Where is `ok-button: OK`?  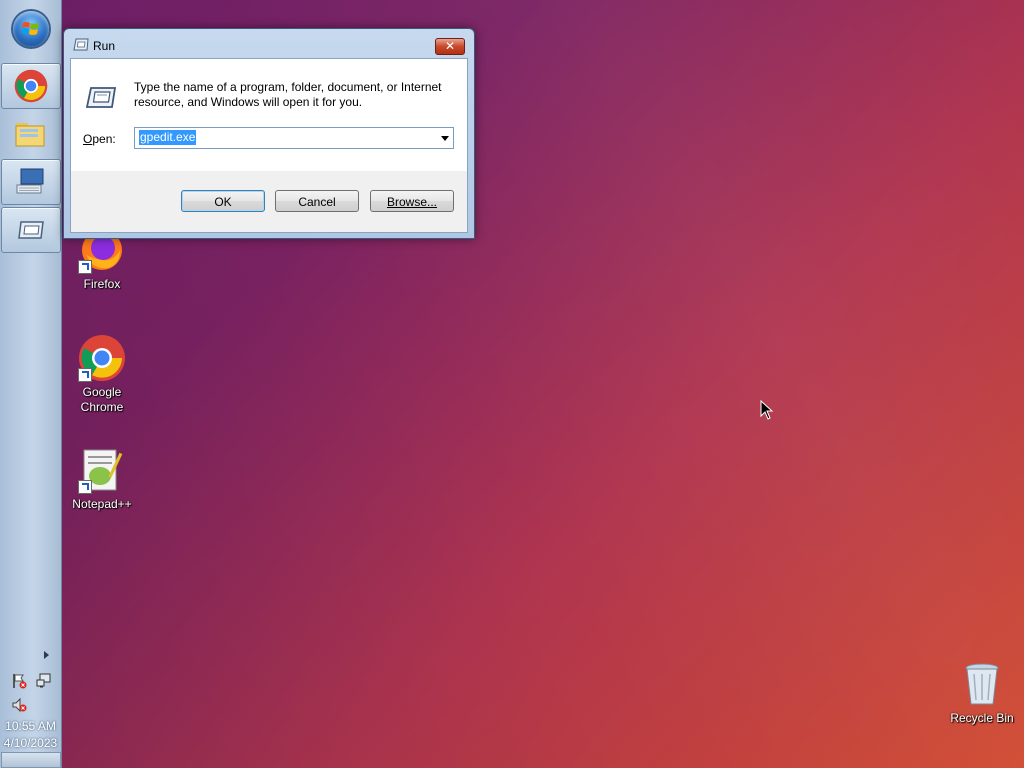
ok-button: OK is located at coordinates (223, 201).